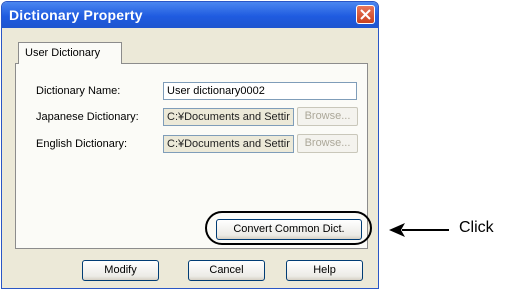  I want to click on highlight-oval, so click(288, 228).